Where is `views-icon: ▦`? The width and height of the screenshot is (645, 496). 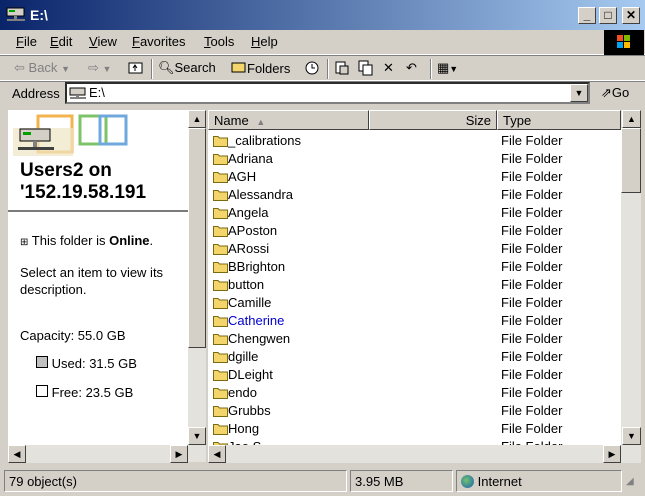
views-icon: ▦ is located at coordinates (443, 67).